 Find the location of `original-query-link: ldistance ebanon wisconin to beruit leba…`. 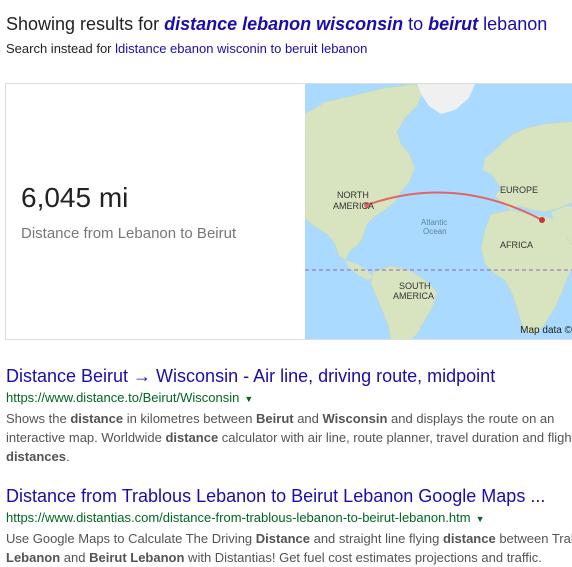

original-query-link: ldistance ebanon wisconin to beruit leba… is located at coordinates (241, 48).